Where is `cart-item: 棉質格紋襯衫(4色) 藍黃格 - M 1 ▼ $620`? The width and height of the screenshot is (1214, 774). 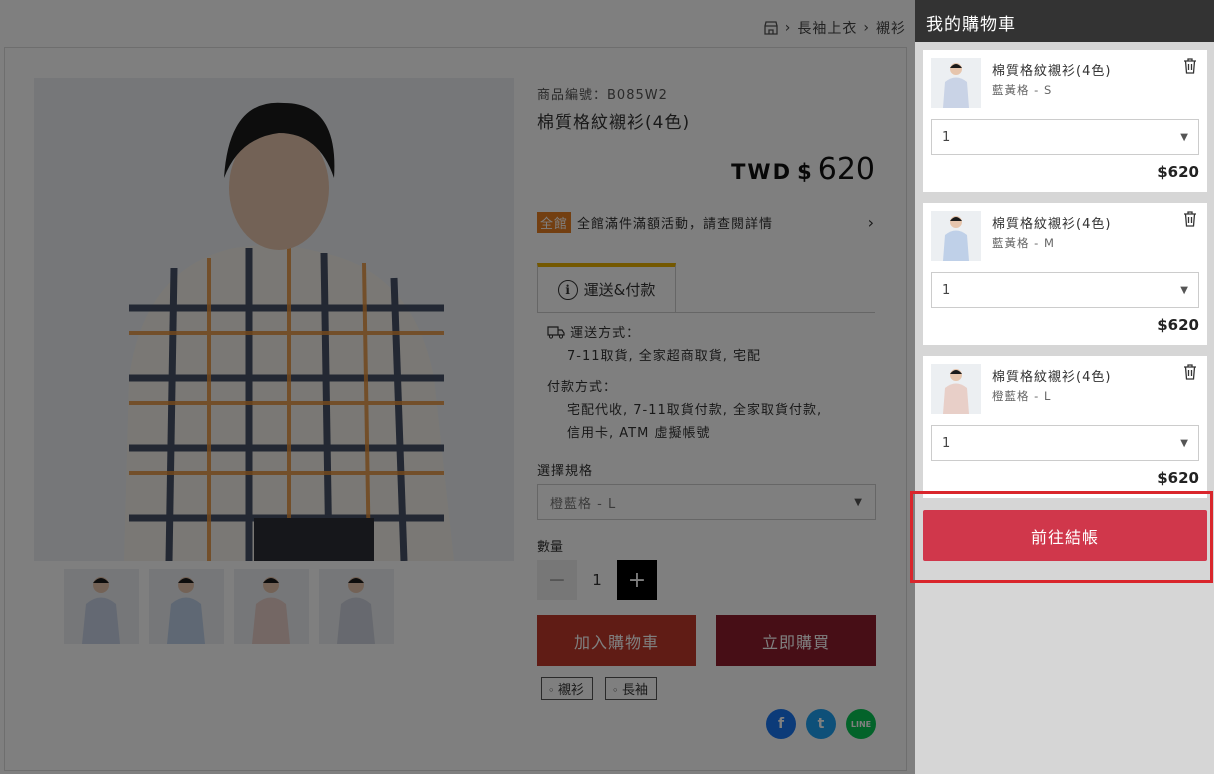 cart-item: 棉質格紋襯衫(4色) 藍黃格 - M 1 ▼ $620 is located at coordinates (1065, 274).